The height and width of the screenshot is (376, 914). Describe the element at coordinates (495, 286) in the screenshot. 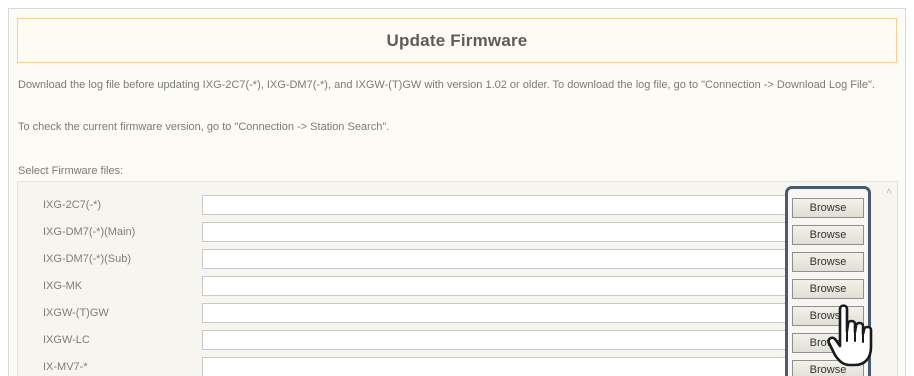

I see `firmware-path-input-ixg-mk` at that location.